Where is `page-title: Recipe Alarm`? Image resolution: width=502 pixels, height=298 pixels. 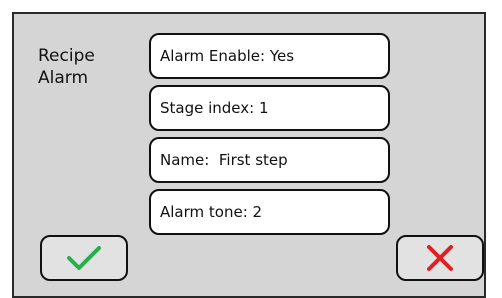
page-title: Recipe Alarm is located at coordinates (66, 67).